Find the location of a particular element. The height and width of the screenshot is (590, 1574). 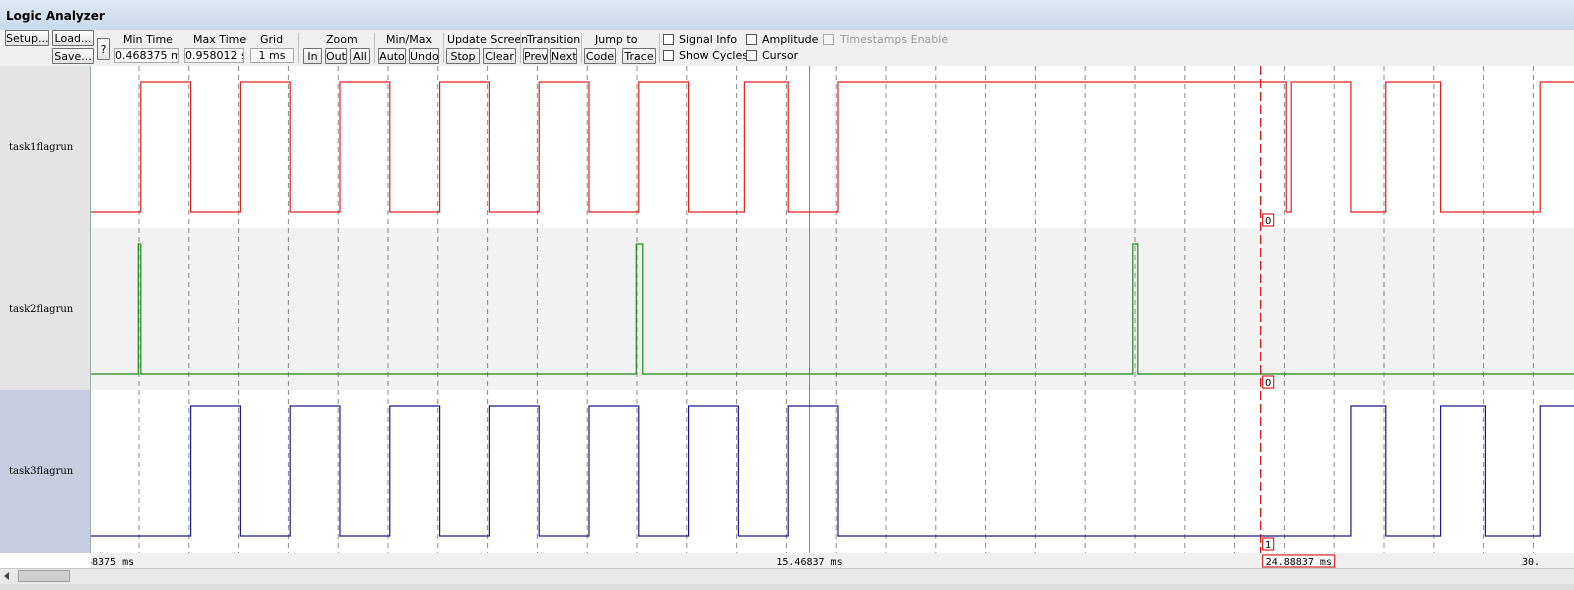

signal-label: task3flagrun is located at coordinates (41, 471).